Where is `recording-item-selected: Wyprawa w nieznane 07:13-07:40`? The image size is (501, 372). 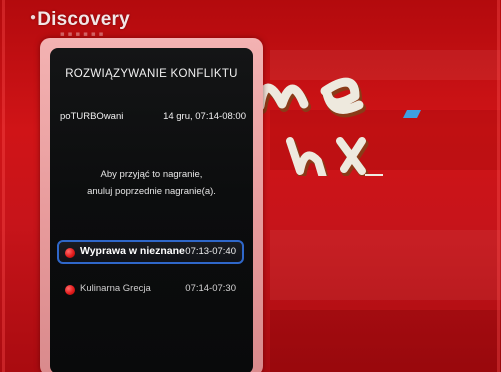
recording-item-selected: Wyprawa w nieznane 07:13-07:40 is located at coordinates (150, 252).